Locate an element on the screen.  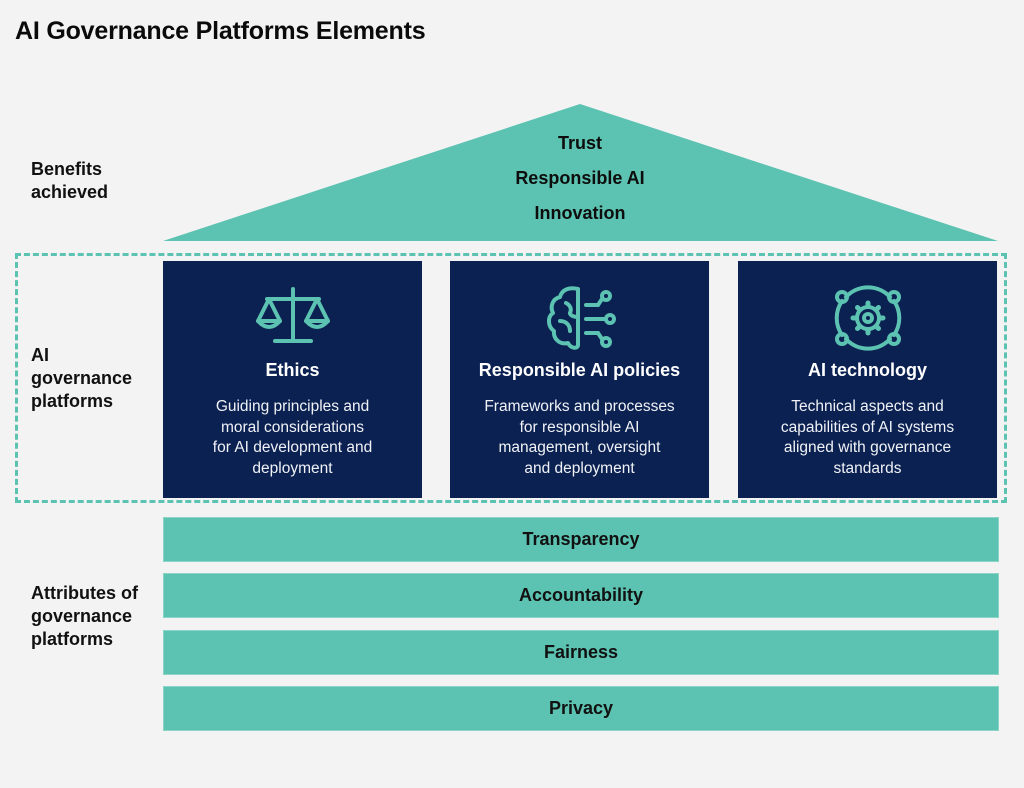
description-line: standards is located at coordinates (867, 468).